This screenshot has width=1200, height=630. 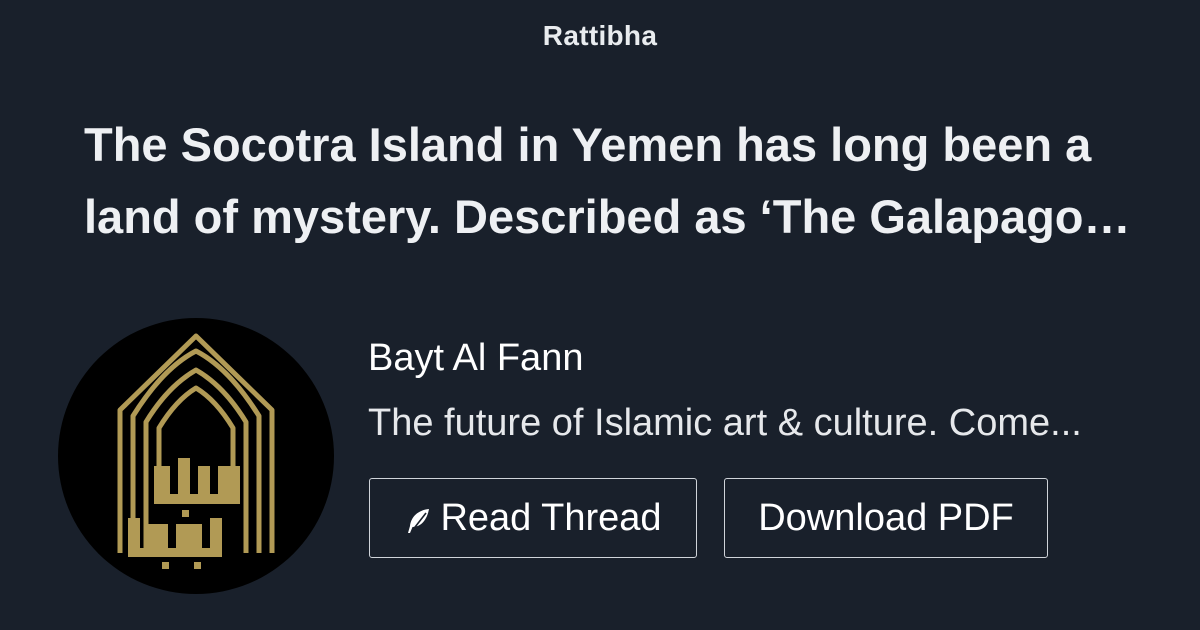 What do you see at coordinates (419, 518) in the screenshot?
I see `feather-icon` at bounding box center [419, 518].